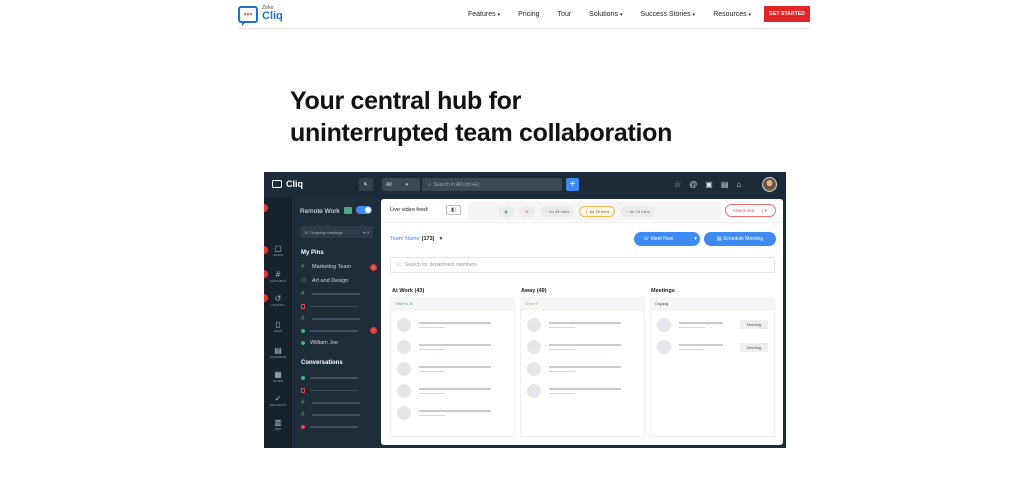  I want to click on meetings-heading: Meetings, so click(663, 291).